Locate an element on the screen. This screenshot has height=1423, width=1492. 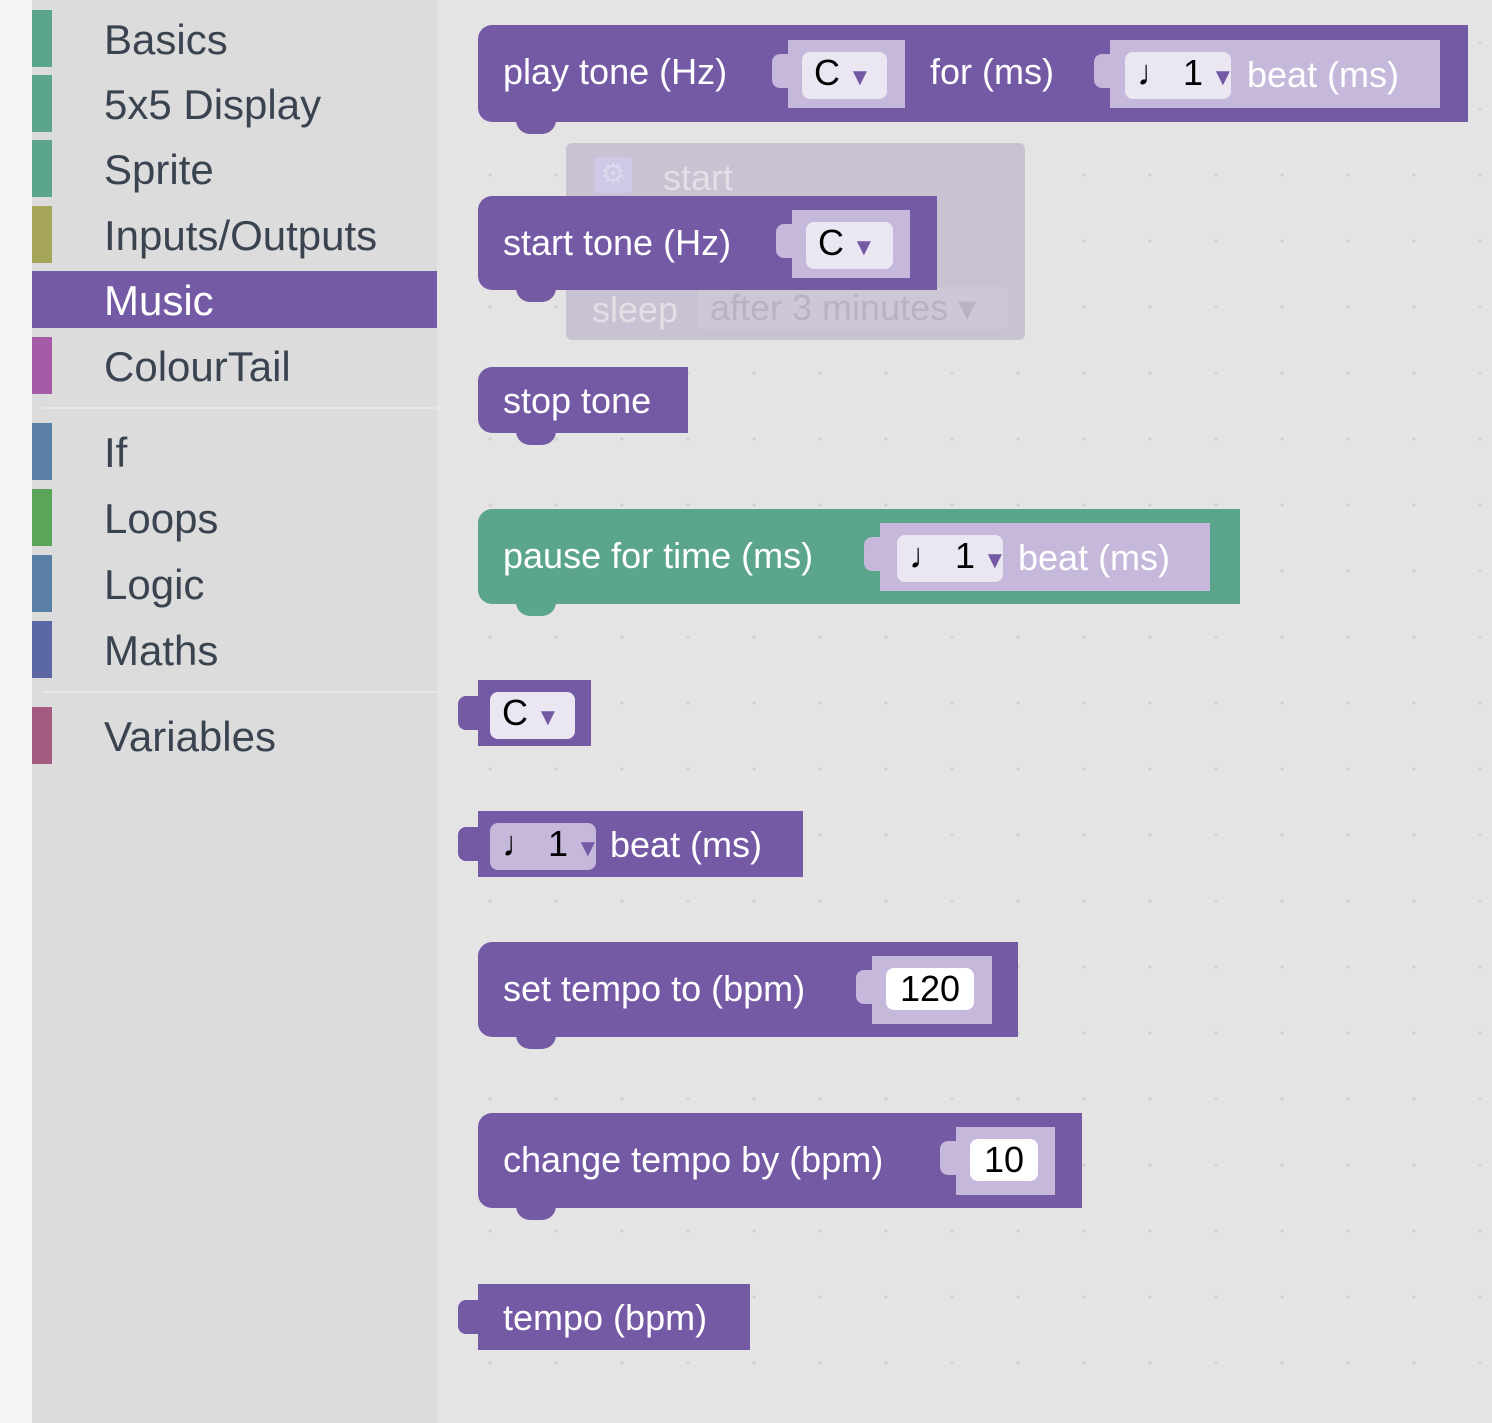
block-label: set tempo to (bpm) is located at coordinates (654, 988).